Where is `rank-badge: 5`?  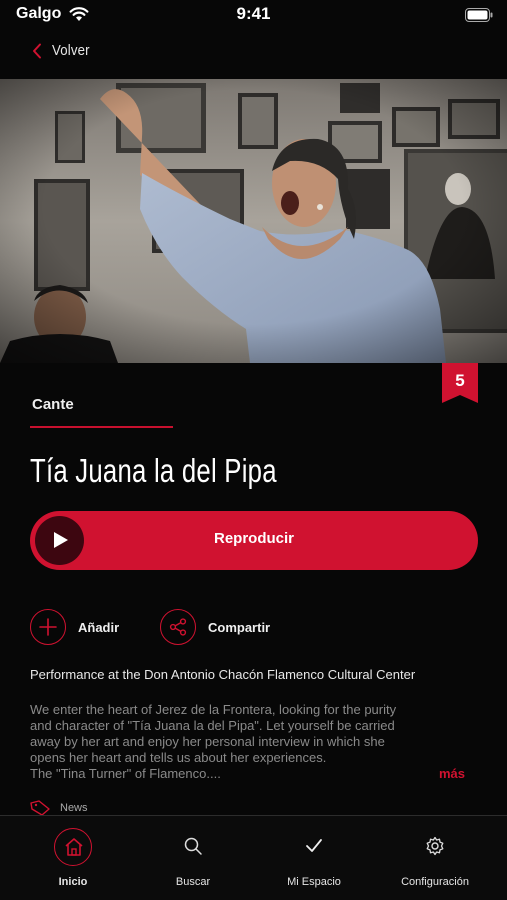
rank-badge: 5 is located at coordinates (460, 383).